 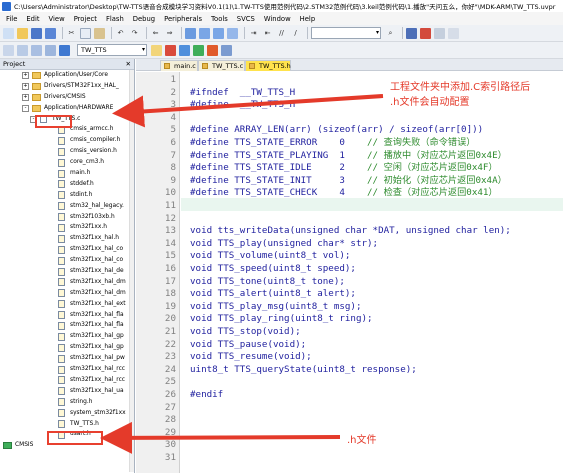 What do you see at coordinates (295, 33) in the screenshot?
I see `uncomment-icon: /` at bounding box center [295, 33].